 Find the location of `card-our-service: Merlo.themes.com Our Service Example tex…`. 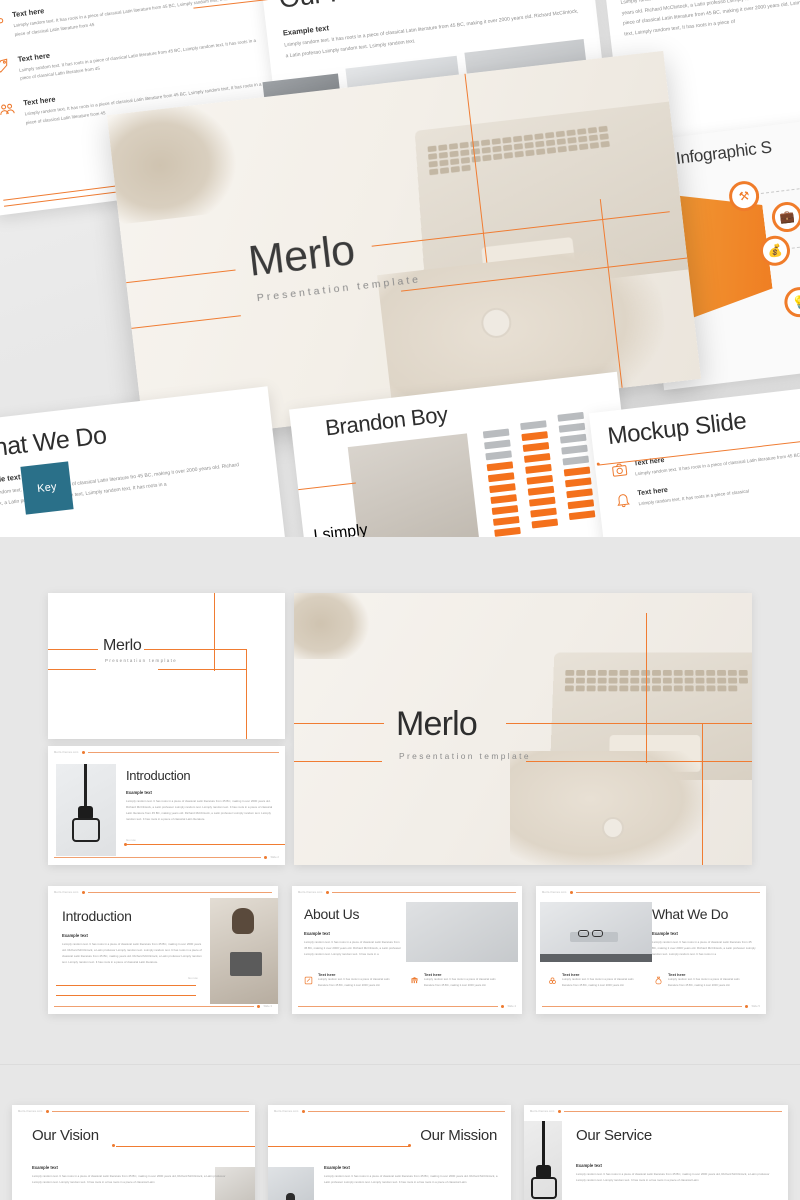

card-our-service: Merlo.themes.com Our Service Example tex… is located at coordinates (656, 1152).